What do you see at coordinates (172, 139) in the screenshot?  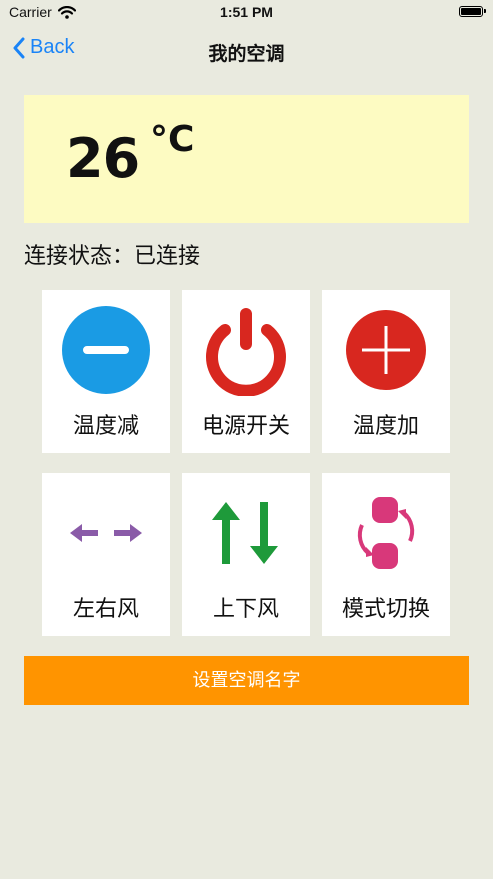 I see `temperature-unit: °C` at bounding box center [172, 139].